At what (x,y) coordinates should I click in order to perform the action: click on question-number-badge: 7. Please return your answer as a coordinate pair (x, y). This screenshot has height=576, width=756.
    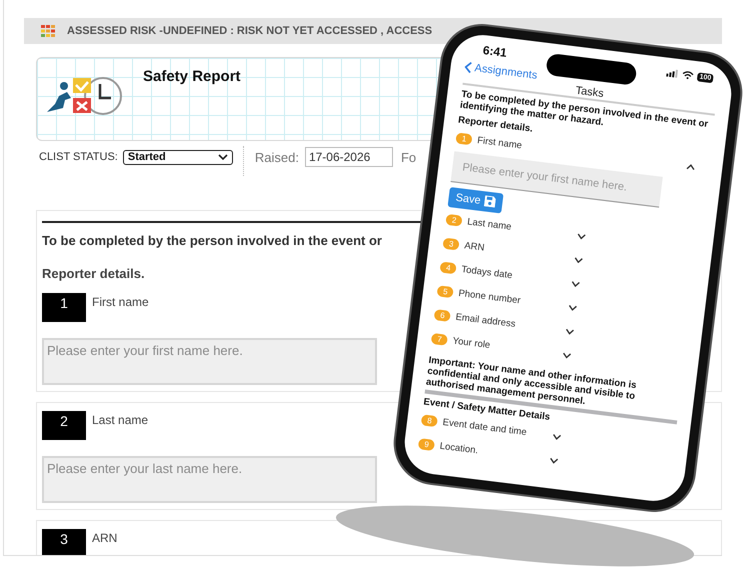
    Looking at the image, I should click on (439, 339).